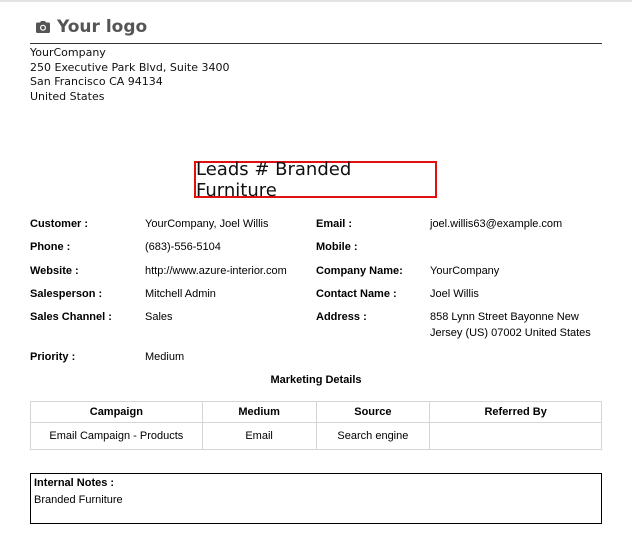 The width and height of the screenshot is (632, 545). Describe the element at coordinates (515, 412) in the screenshot. I see `header-referred-by: Referred By` at that location.